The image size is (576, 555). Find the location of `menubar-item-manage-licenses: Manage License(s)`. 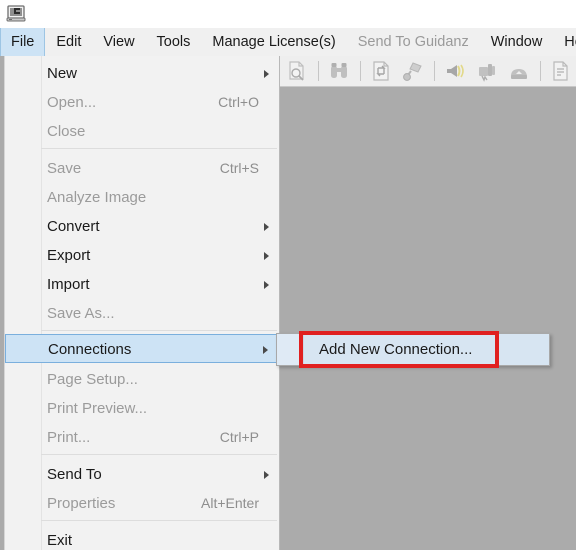

menubar-item-manage-licenses: Manage License(s) is located at coordinates (273, 42).